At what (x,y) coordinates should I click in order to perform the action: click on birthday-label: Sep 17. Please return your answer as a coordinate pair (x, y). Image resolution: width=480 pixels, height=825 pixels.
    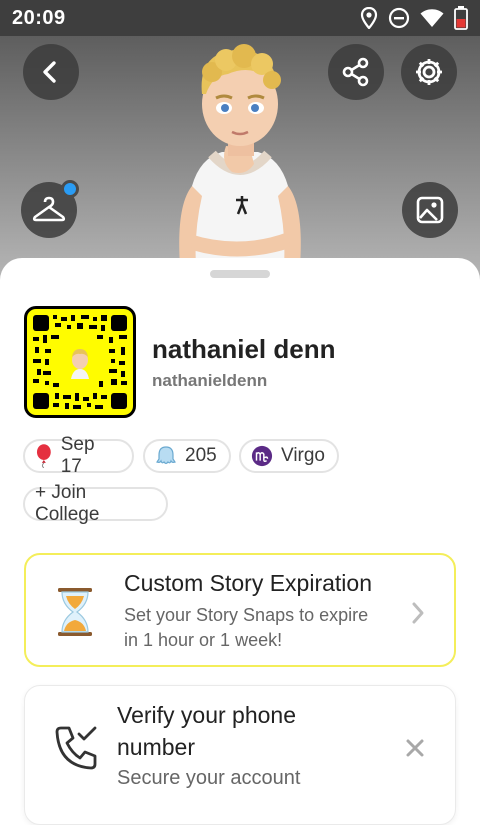
    Looking at the image, I should click on (77, 455).